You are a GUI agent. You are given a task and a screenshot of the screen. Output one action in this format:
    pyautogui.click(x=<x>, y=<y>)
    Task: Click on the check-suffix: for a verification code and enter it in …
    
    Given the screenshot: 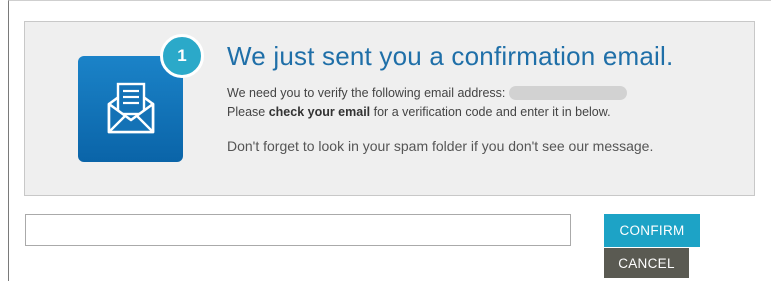 What is the action you would take?
    pyautogui.click(x=490, y=112)
    